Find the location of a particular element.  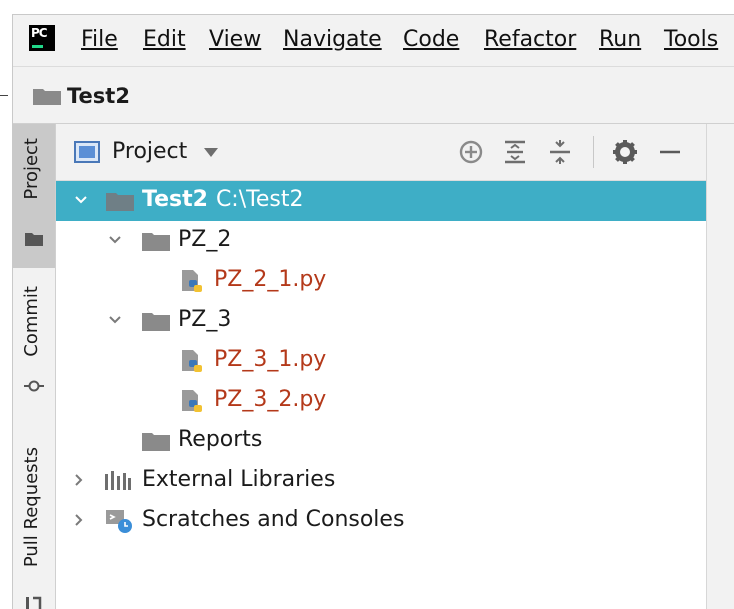

collapse-all-icon is located at coordinates (560, 152).